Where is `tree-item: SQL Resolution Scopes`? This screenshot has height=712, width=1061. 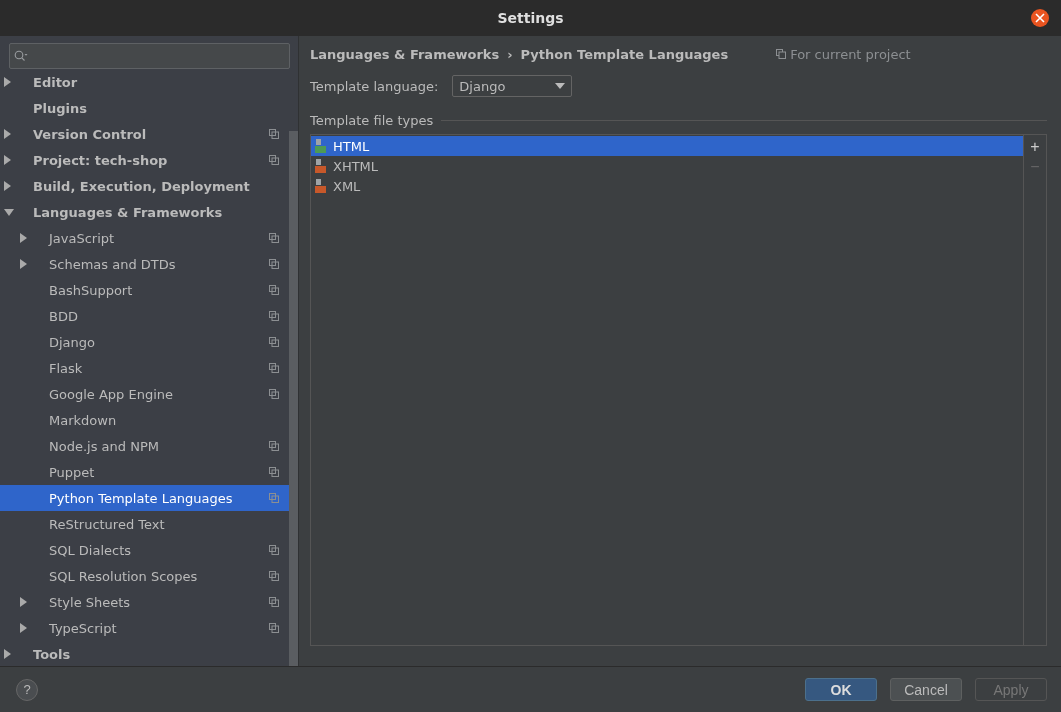 tree-item: SQL Resolution Scopes is located at coordinates (144, 576).